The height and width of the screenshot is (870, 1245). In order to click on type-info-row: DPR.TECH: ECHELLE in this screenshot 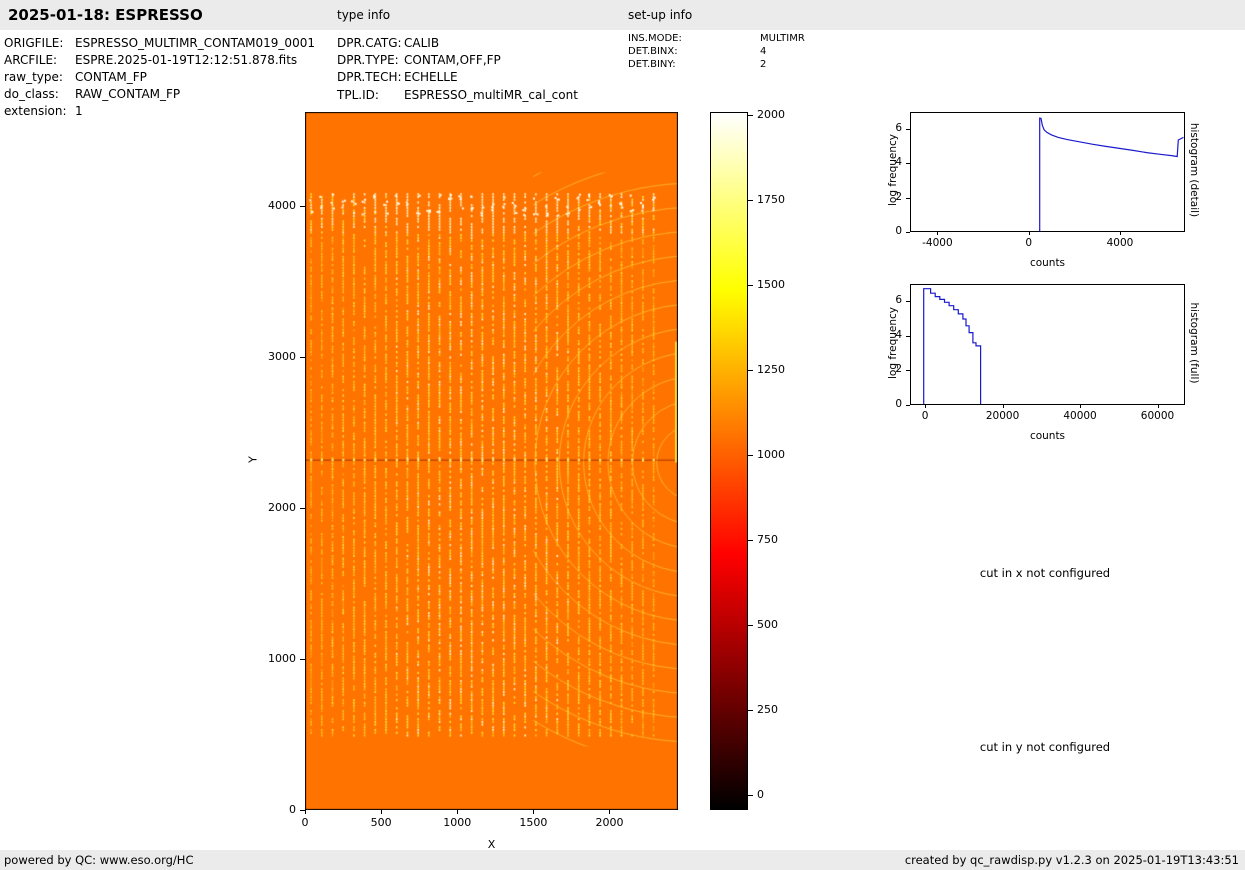, I will do `click(397, 77)`.